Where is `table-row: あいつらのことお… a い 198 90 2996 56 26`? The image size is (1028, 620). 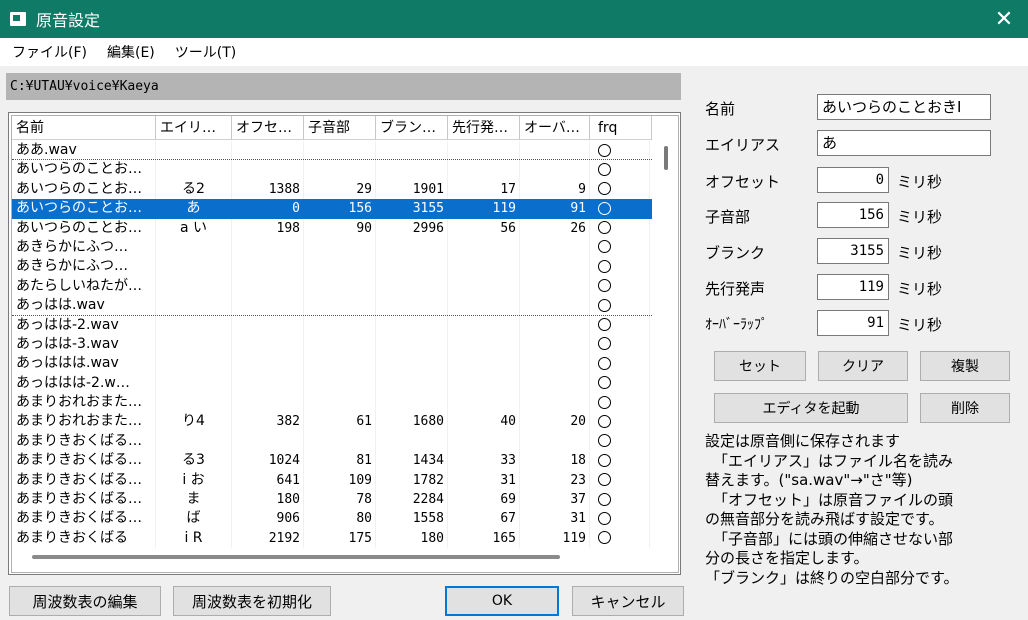
table-row: あいつらのことお… a い 198 90 2996 56 26 is located at coordinates (332, 228).